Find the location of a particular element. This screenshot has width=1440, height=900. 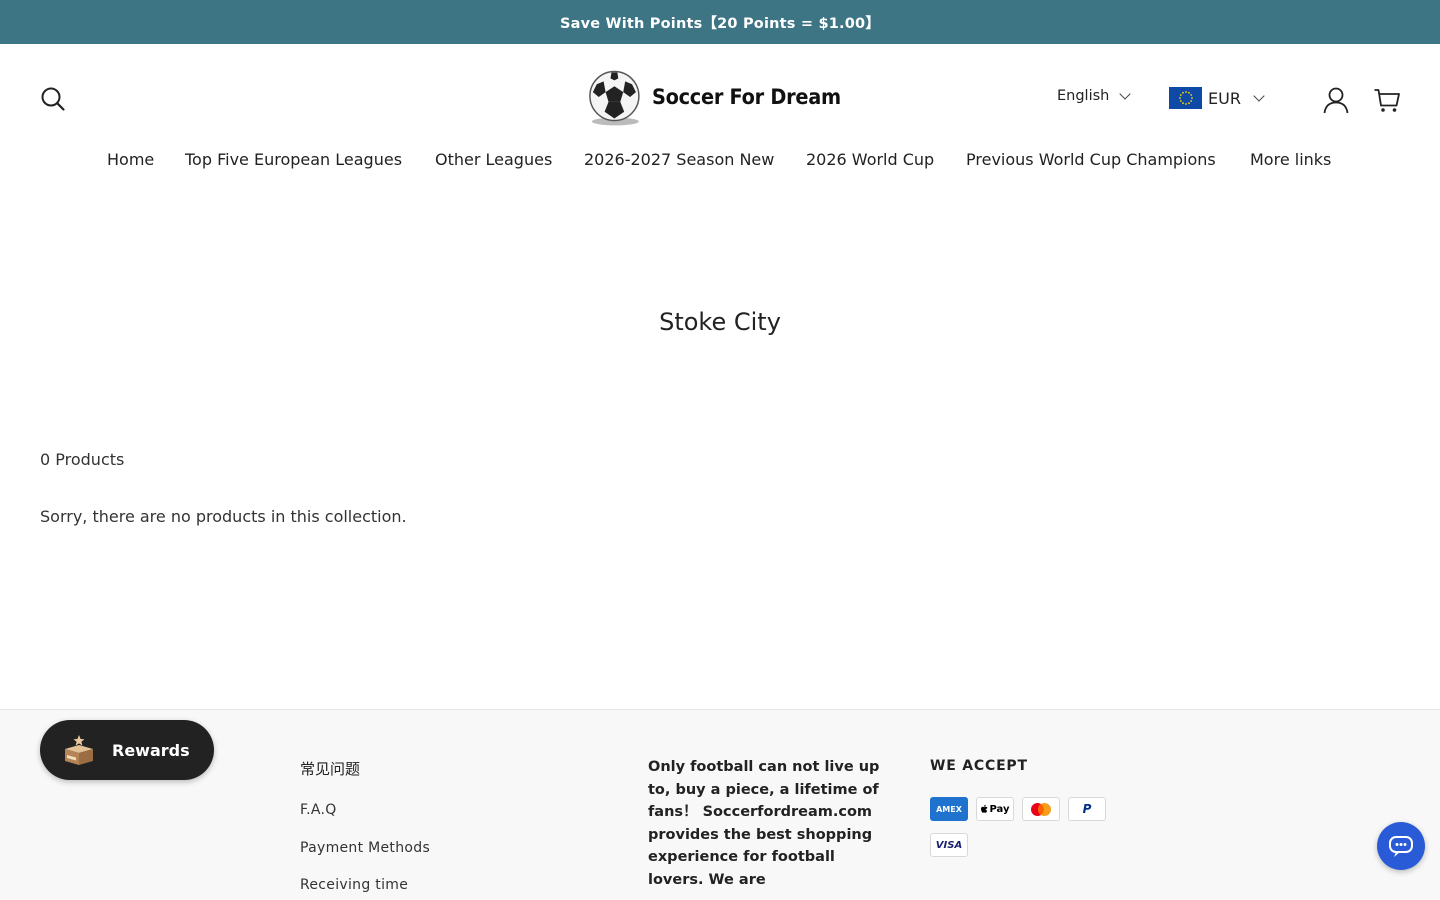

announcement-text: Save With Points【20 Points = $1.00】 is located at coordinates (720, 23).